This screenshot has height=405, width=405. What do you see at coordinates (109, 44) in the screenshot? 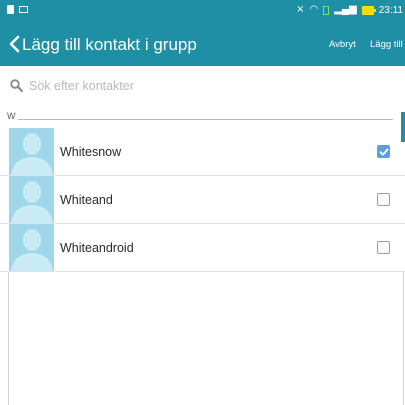
I see `page-title: Lägg till kontakt i grupp` at bounding box center [109, 44].